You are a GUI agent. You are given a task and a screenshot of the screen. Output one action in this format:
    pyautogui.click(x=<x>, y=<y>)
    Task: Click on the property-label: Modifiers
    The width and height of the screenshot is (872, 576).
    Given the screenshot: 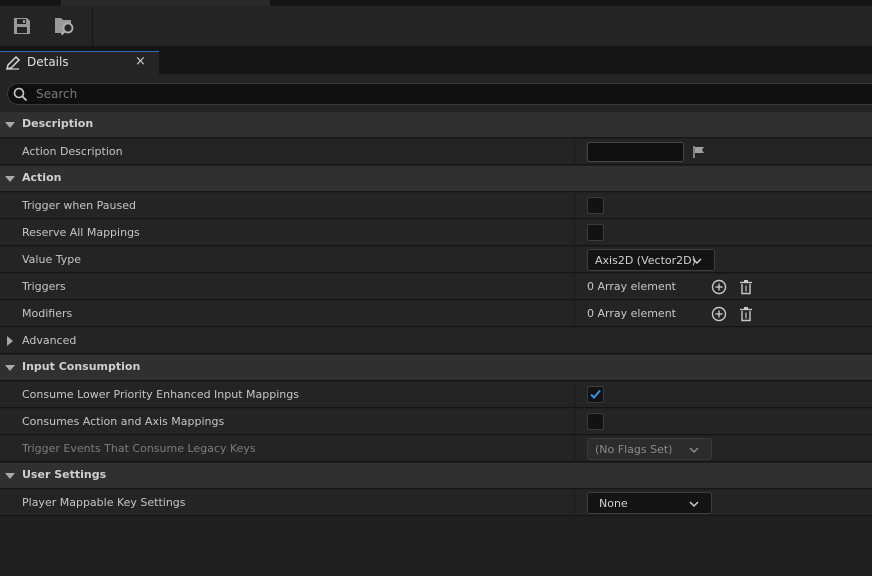 What is the action you would take?
    pyautogui.click(x=47, y=313)
    